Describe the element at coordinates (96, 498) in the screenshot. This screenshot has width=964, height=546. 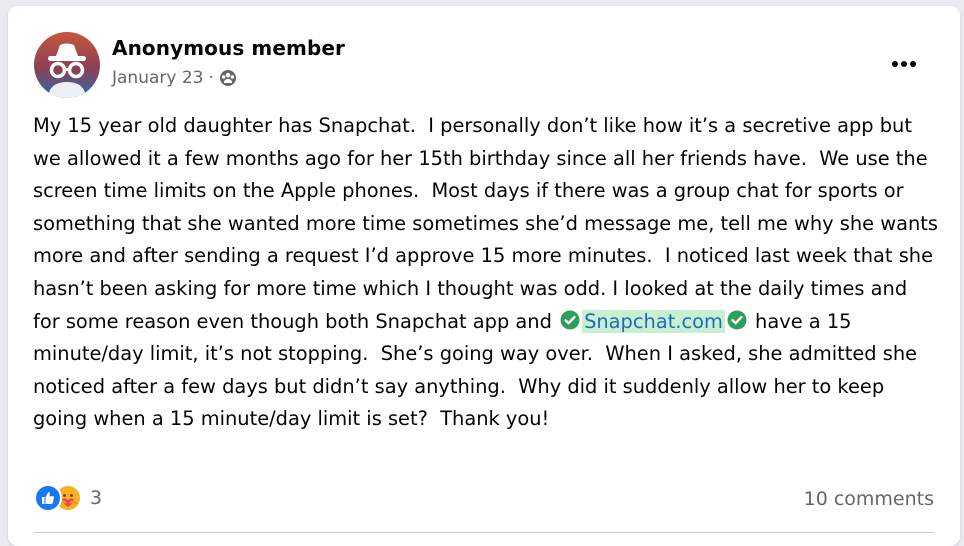
I see `reaction-count: 3` at that location.